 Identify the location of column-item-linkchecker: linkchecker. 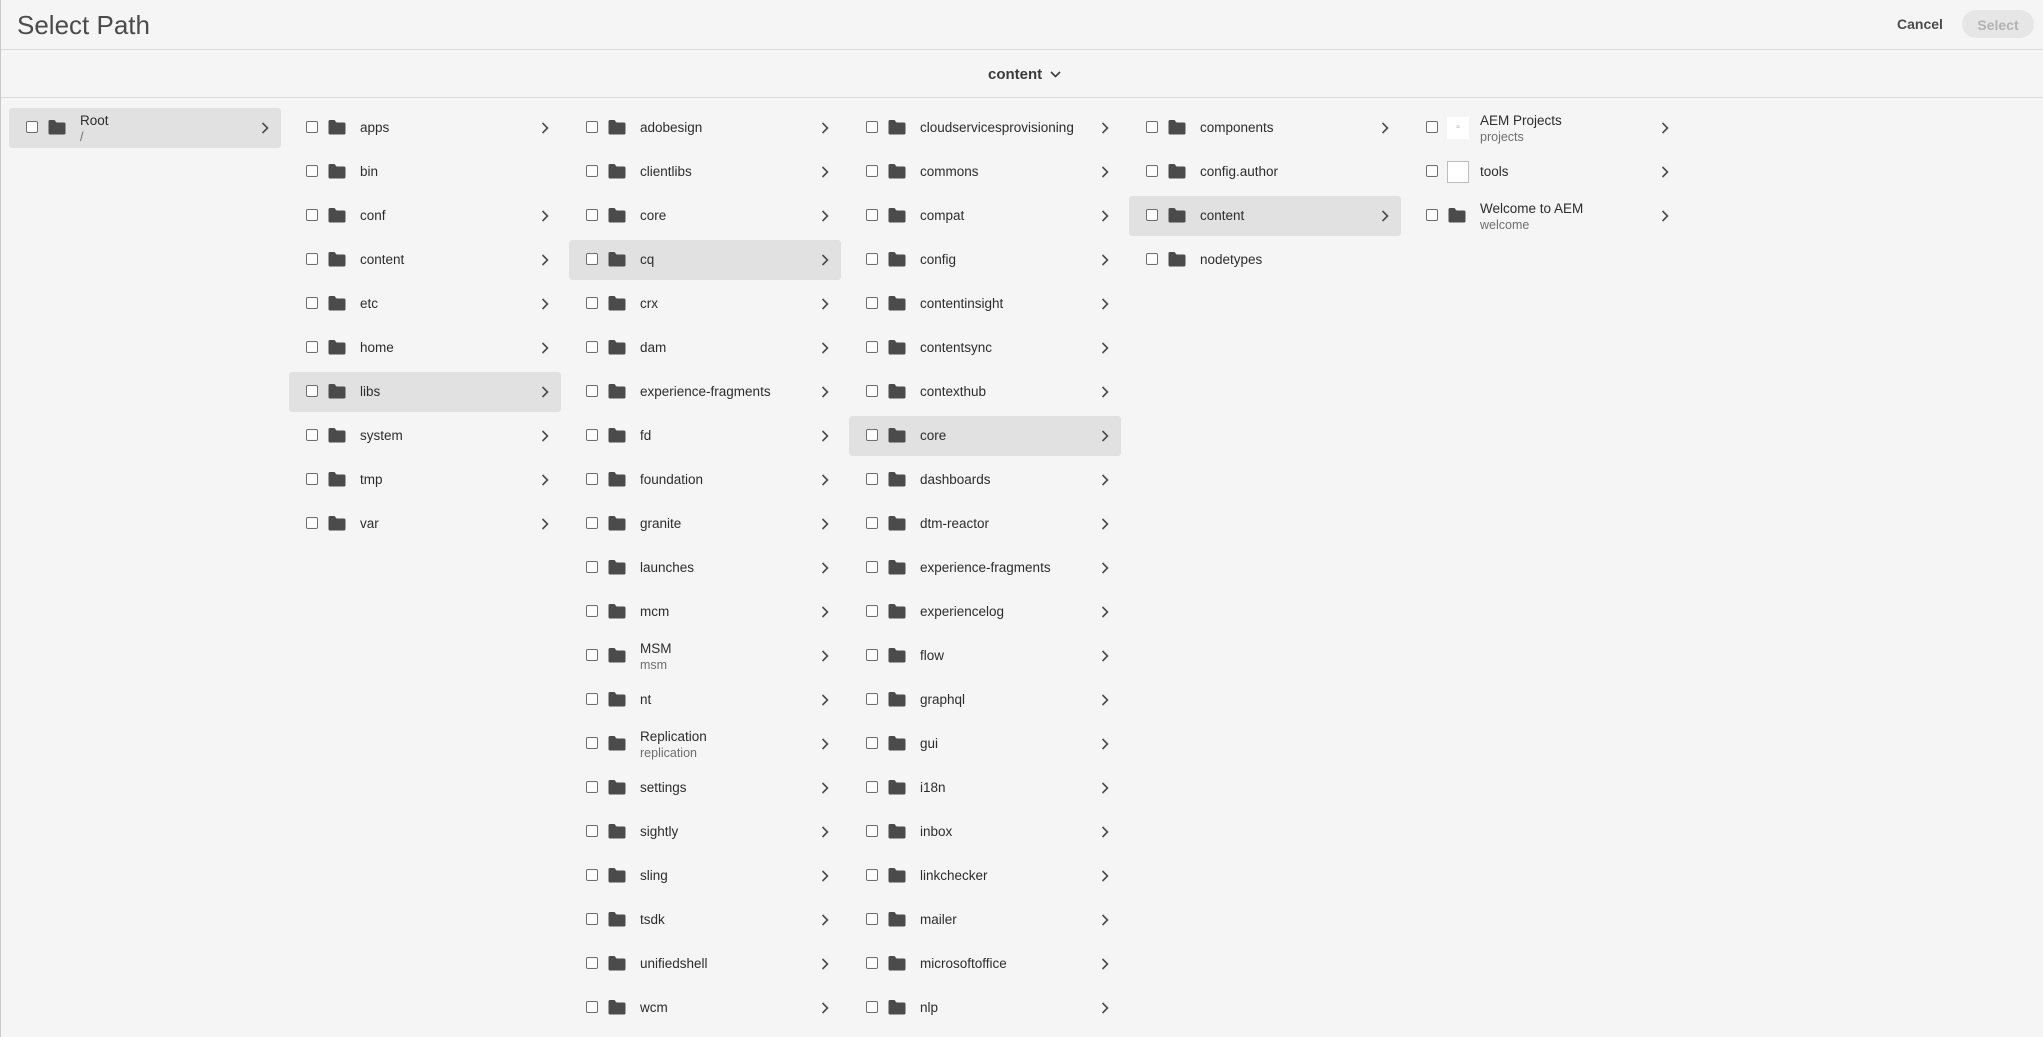
(985, 876).